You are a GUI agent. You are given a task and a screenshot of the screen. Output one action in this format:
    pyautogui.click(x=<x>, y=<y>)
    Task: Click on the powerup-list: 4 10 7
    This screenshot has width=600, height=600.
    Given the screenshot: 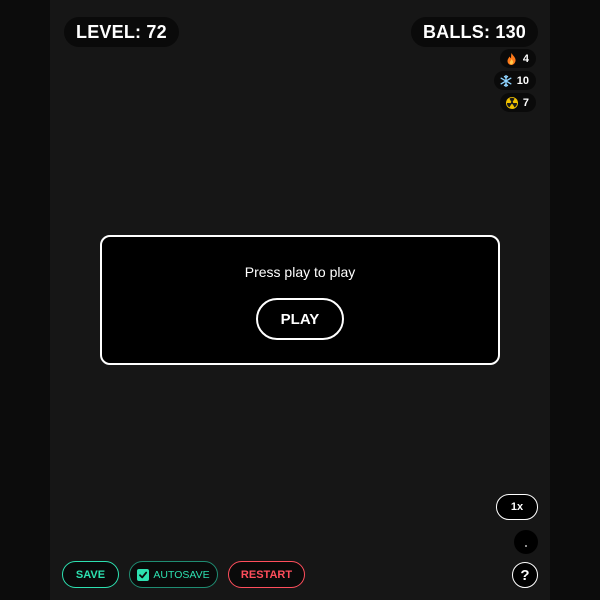 What is the action you would take?
    pyautogui.click(x=514, y=80)
    